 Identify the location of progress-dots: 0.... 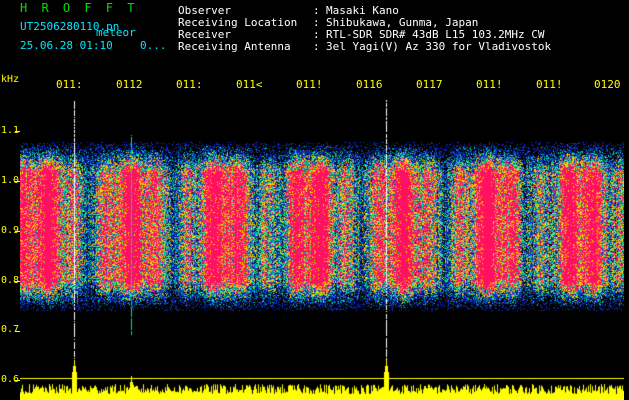
(153, 45).